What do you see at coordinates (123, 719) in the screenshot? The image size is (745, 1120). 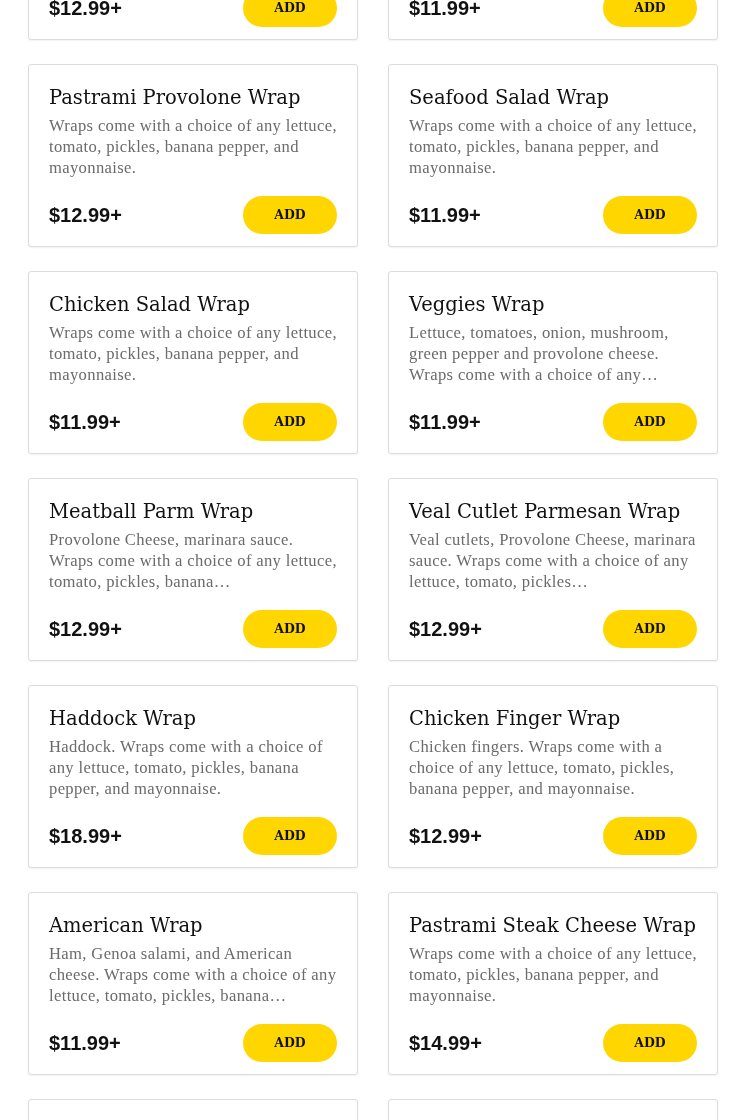 I see `item-title: Haddock Wrap` at bounding box center [123, 719].